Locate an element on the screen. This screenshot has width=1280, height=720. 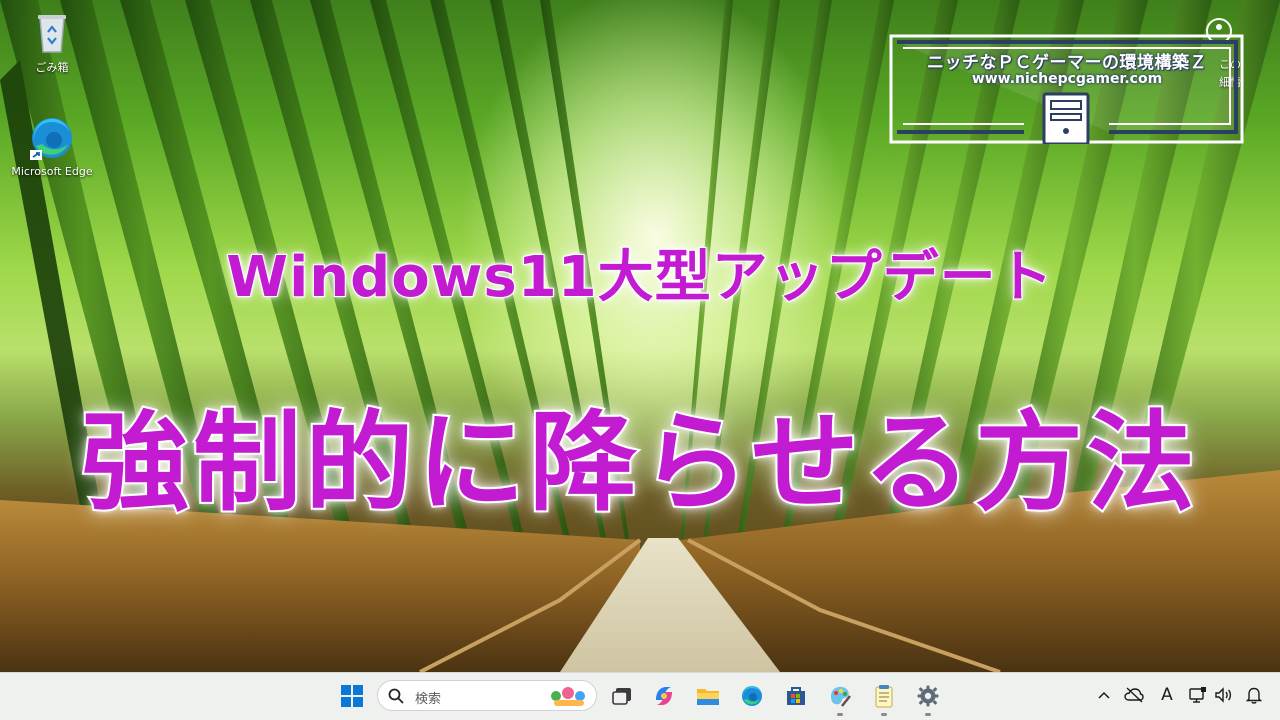
bell-icon is located at coordinates (1254, 695).